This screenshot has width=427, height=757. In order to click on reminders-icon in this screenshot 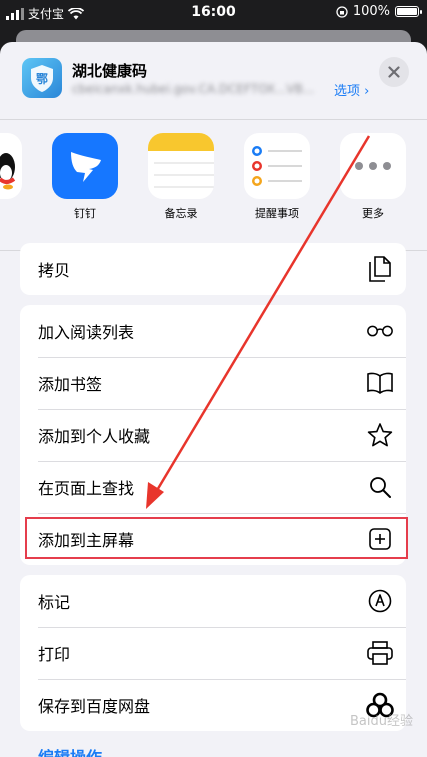, I will do `click(277, 166)`.